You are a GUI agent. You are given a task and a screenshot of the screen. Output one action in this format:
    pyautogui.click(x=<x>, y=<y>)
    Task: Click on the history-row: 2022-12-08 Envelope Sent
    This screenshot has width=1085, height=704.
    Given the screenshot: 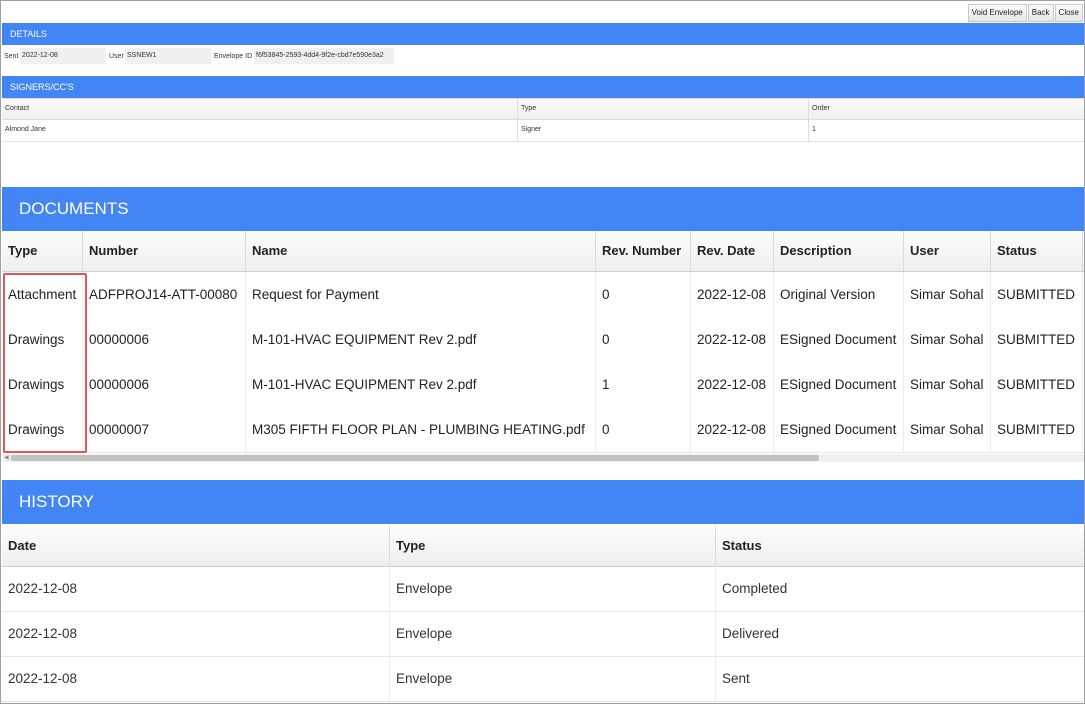 What is the action you would take?
    pyautogui.click(x=543, y=679)
    